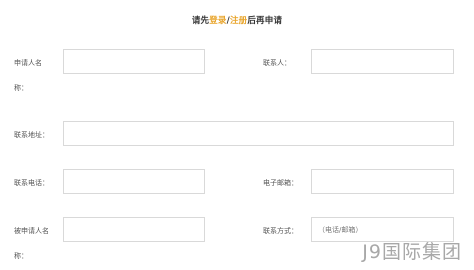  I want to click on respondent-name-label-cont: 称：, so click(21, 256).